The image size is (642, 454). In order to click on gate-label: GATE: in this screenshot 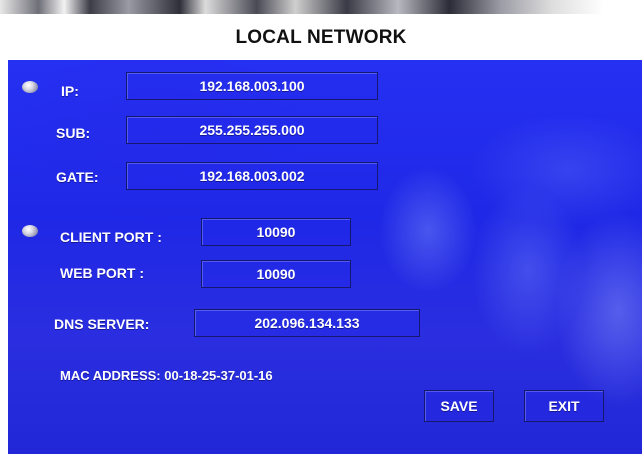, I will do `click(77, 177)`.